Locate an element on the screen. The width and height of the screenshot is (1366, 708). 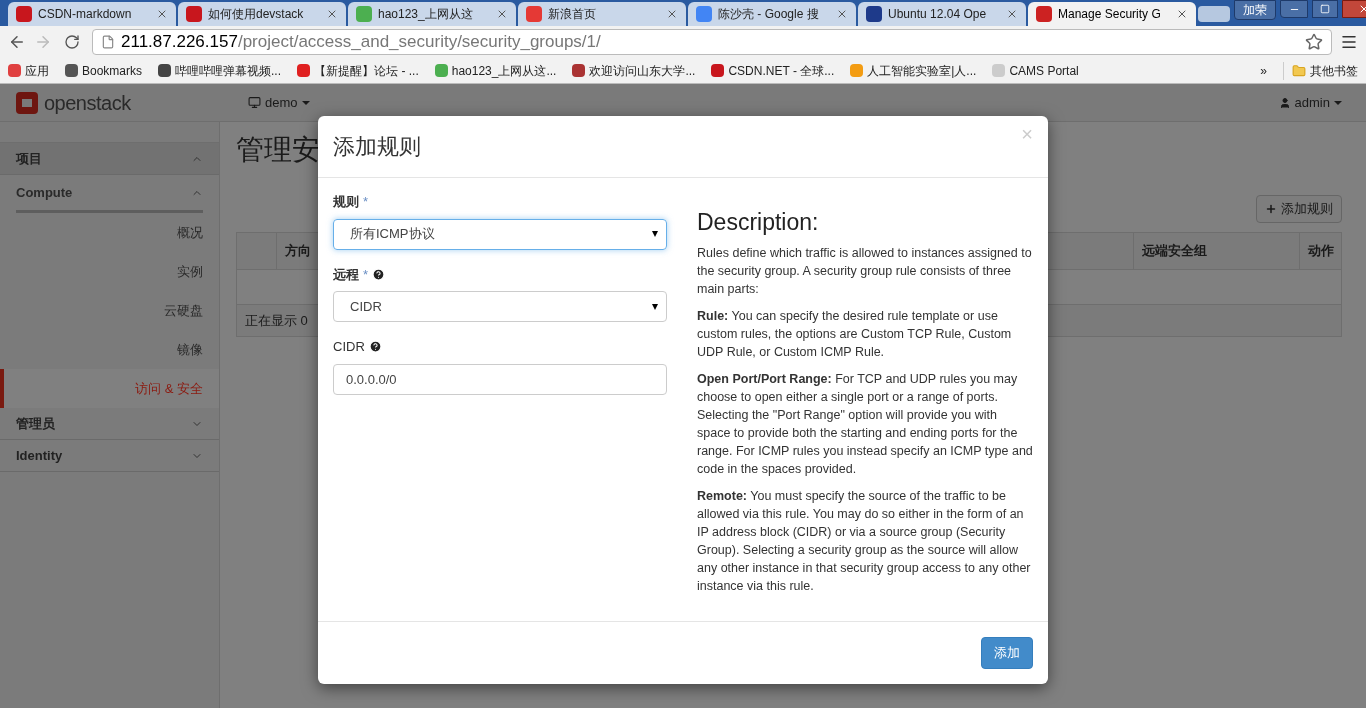
bookmark-folder: 其他书签 is located at coordinates (1320, 70).